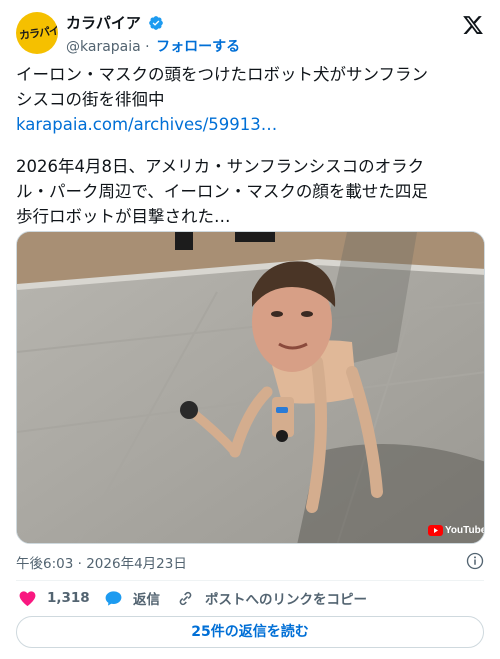 This screenshot has height=659, width=500. What do you see at coordinates (132, 598) in the screenshot?
I see `reply-button: 返信` at bounding box center [132, 598].